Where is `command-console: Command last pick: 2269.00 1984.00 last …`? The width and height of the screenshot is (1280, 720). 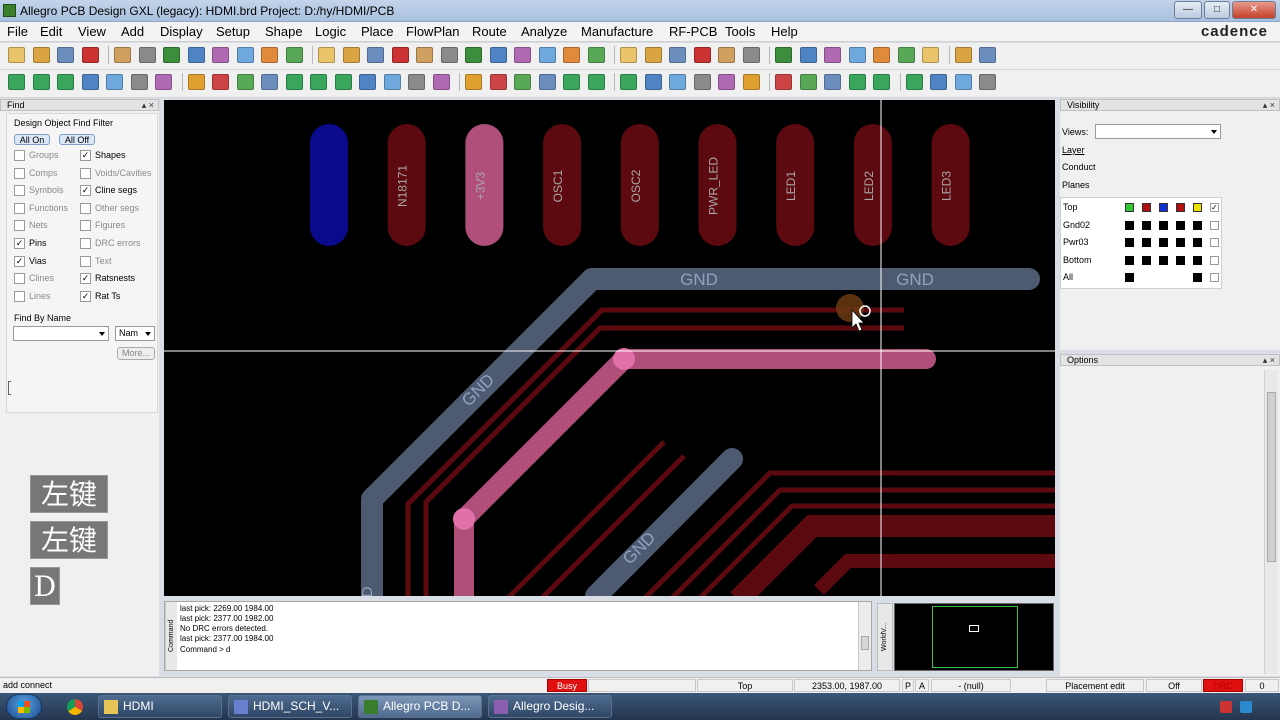 command-console: Command last pick: 2269.00 1984.00 last … is located at coordinates (518, 636).